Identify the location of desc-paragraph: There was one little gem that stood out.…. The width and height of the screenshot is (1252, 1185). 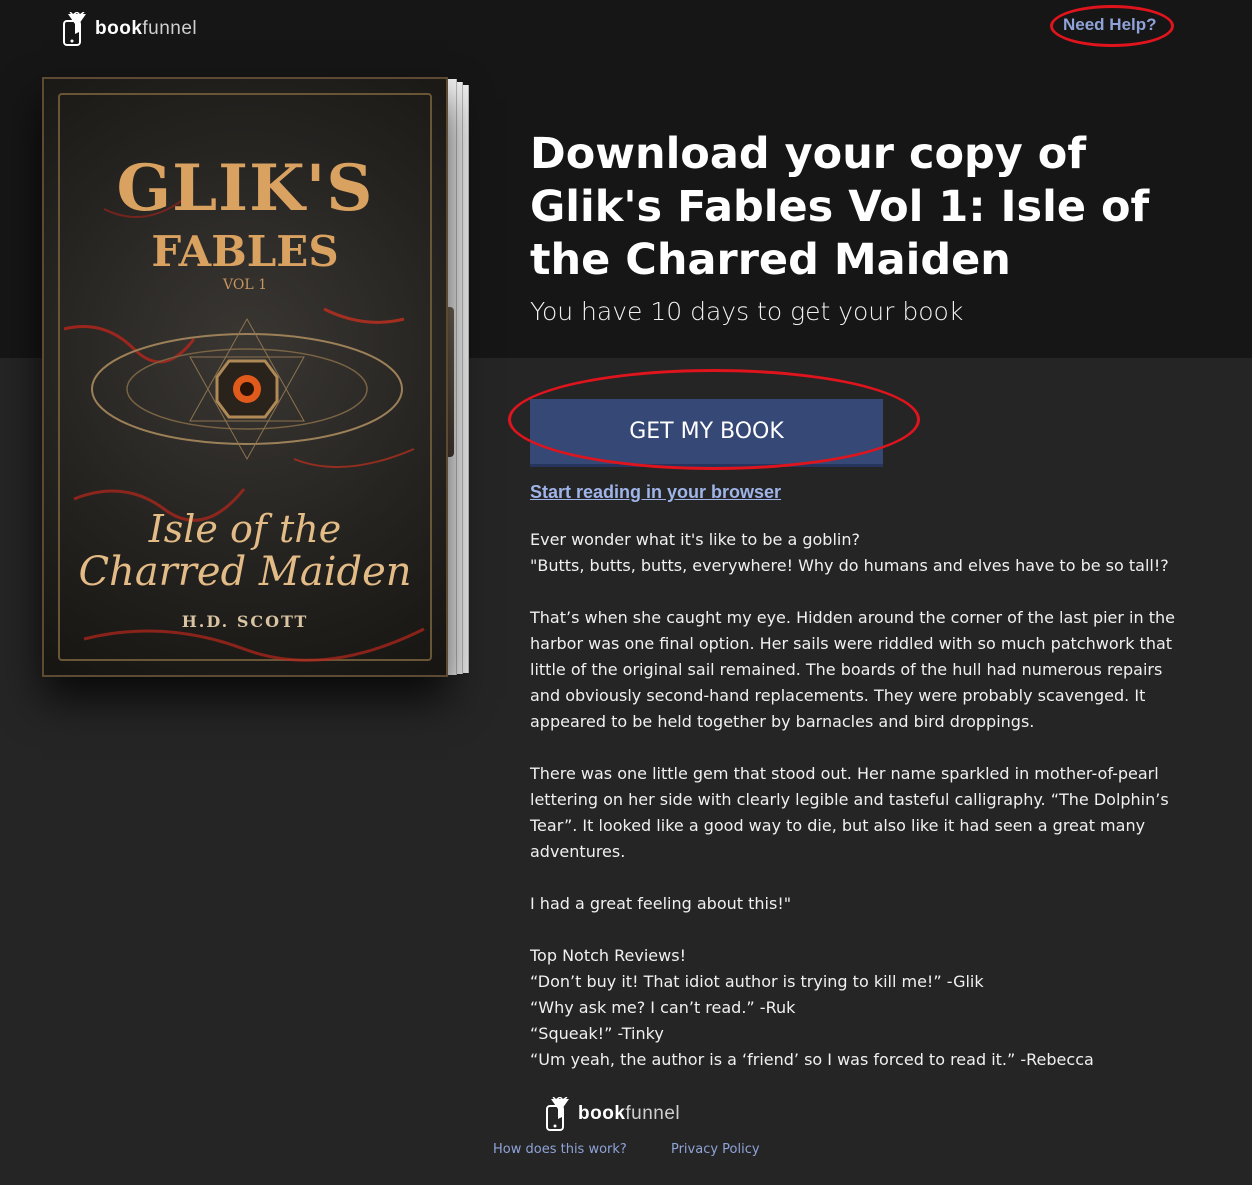
(849, 812).